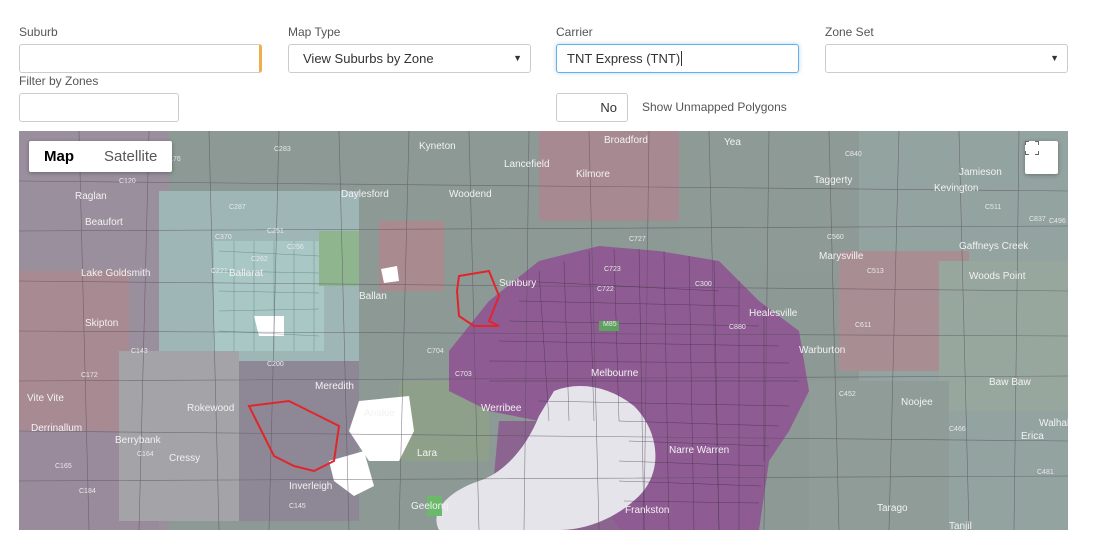 The image size is (1106, 550). What do you see at coordinates (853, 154) in the screenshot?
I see `zone-label: C840` at bounding box center [853, 154].